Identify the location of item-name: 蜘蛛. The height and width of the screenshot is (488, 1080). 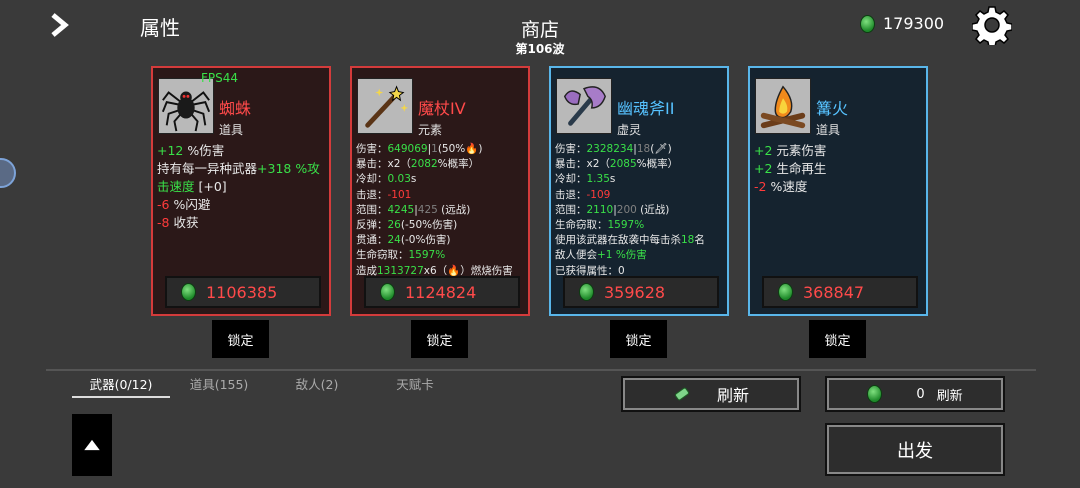
(235, 108).